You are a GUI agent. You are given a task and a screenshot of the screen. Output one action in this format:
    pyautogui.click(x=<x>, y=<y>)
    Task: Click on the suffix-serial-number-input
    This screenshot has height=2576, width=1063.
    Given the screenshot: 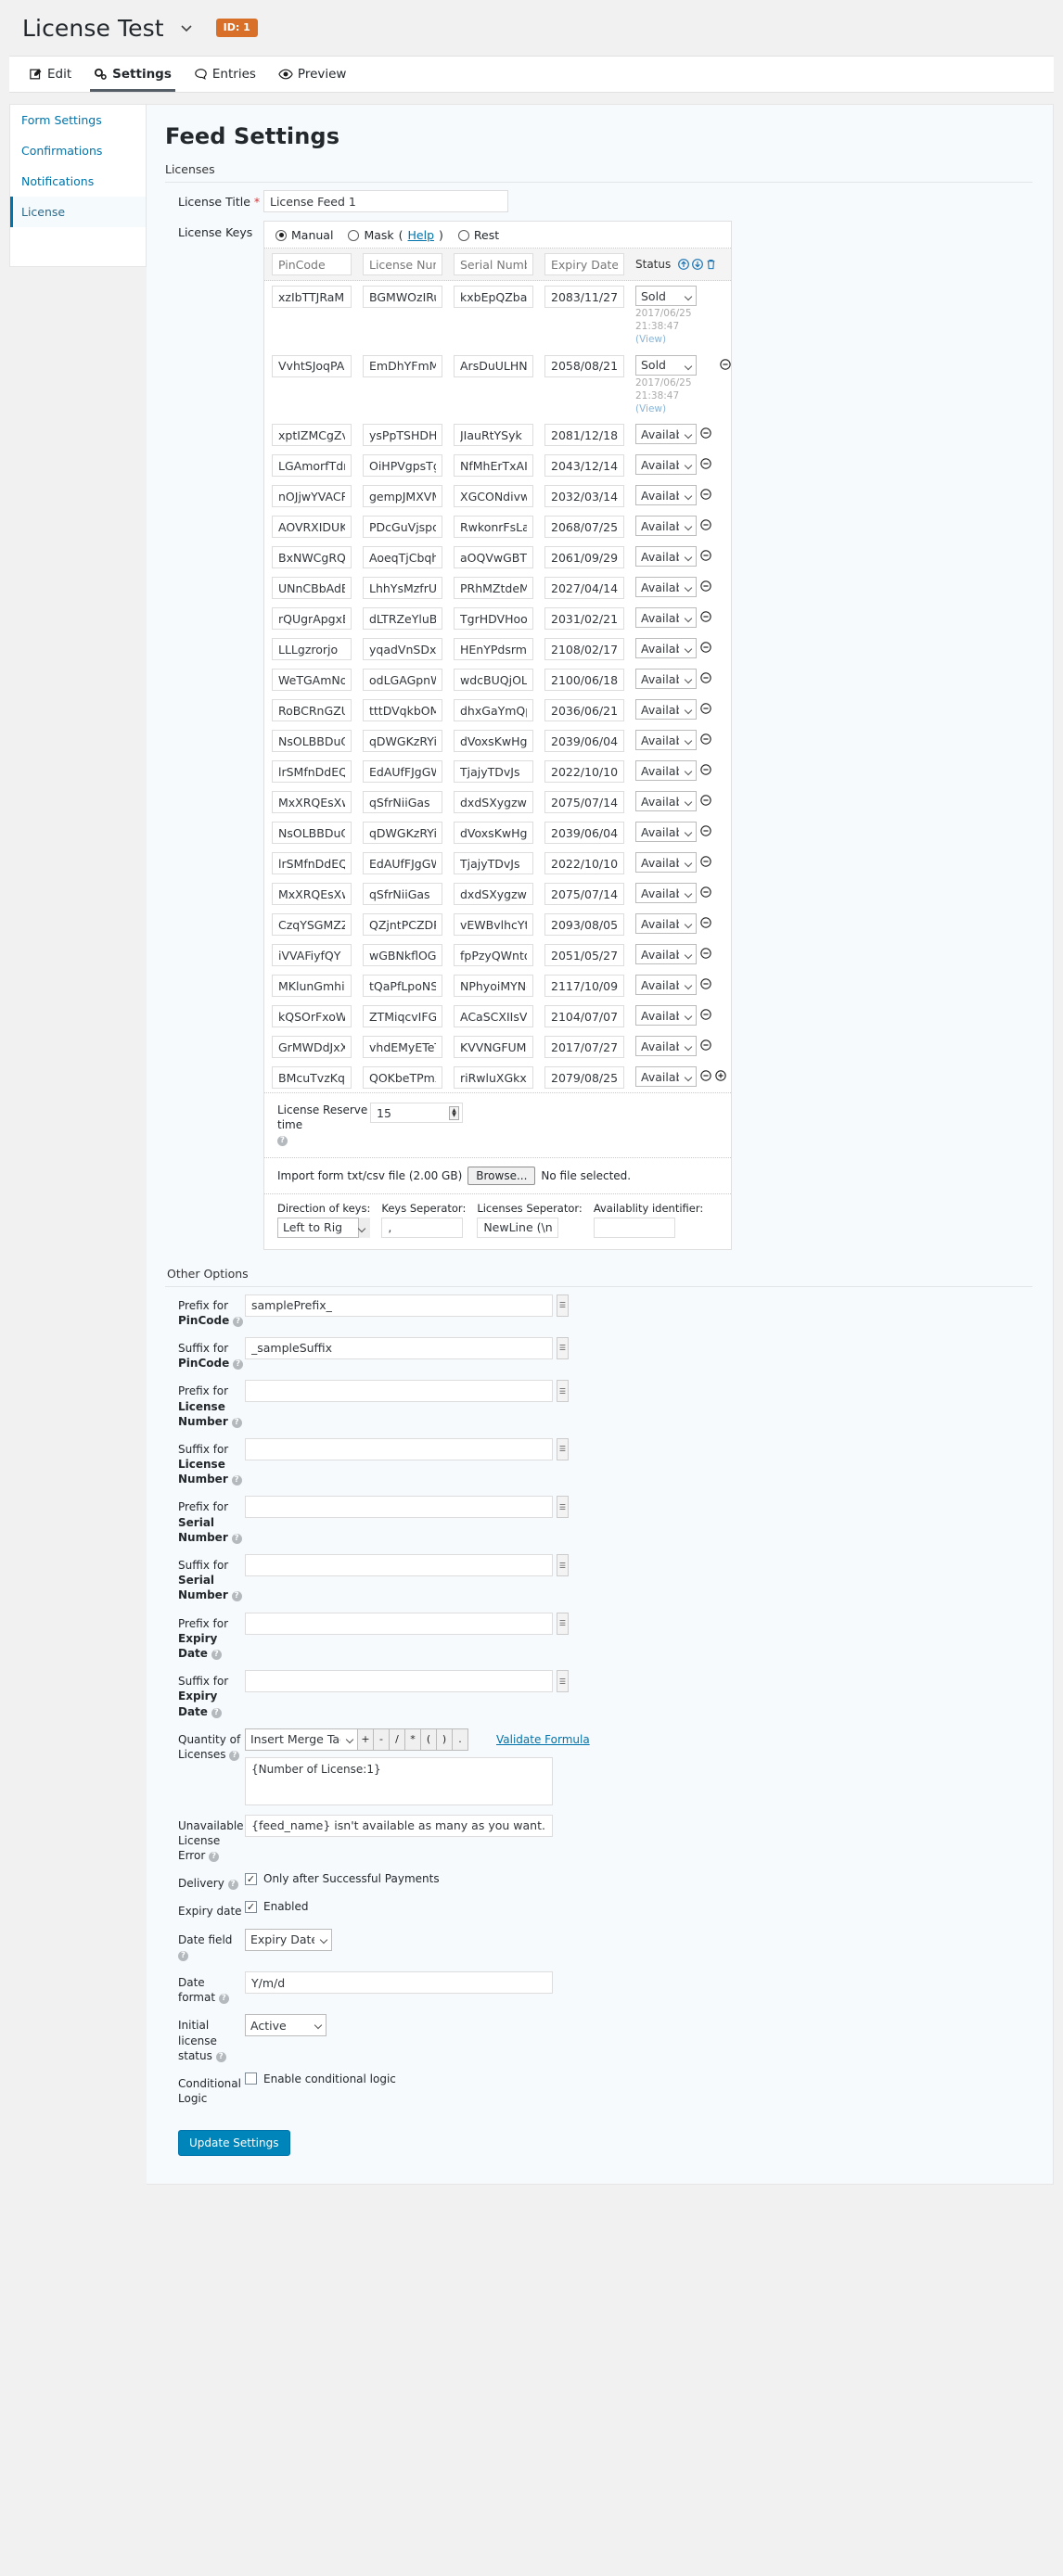 What is the action you would take?
    pyautogui.click(x=399, y=1565)
    